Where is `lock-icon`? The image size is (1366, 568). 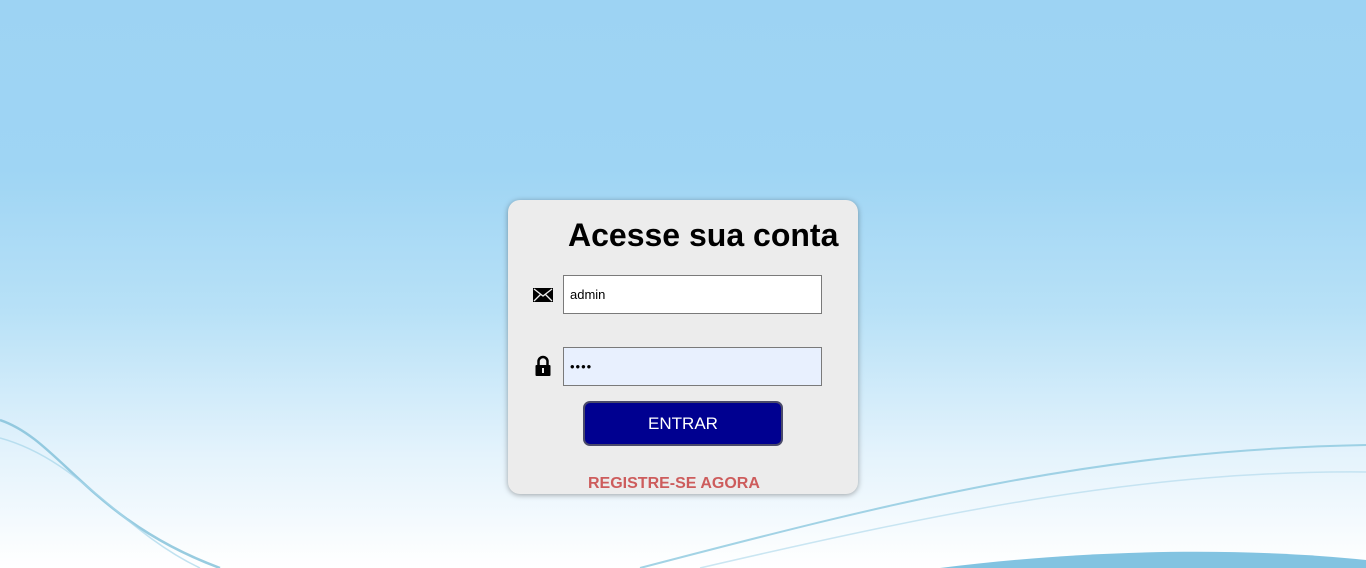 lock-icon is located at coordinates (543, 366).